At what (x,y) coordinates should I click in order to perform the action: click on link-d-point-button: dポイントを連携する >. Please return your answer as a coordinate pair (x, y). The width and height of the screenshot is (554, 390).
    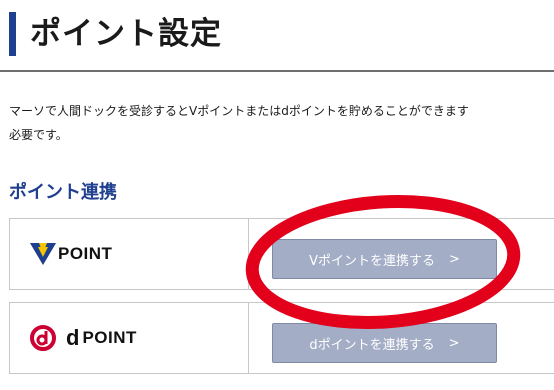
    Looking at the image, I should click on (384, 343).